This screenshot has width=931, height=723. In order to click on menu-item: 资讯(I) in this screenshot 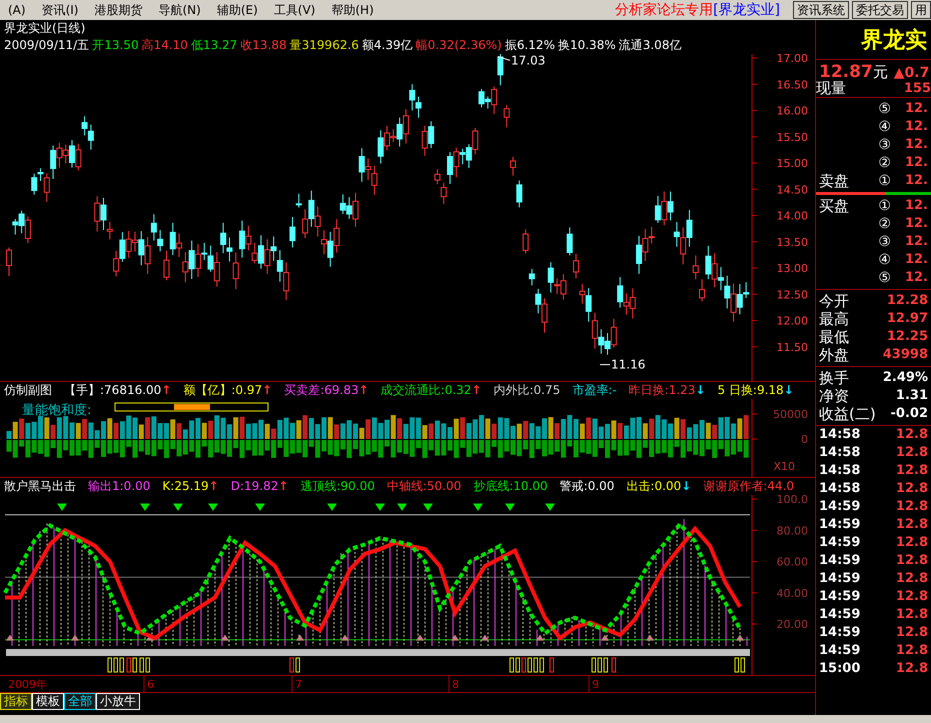, I will do `click(60, 10)`.